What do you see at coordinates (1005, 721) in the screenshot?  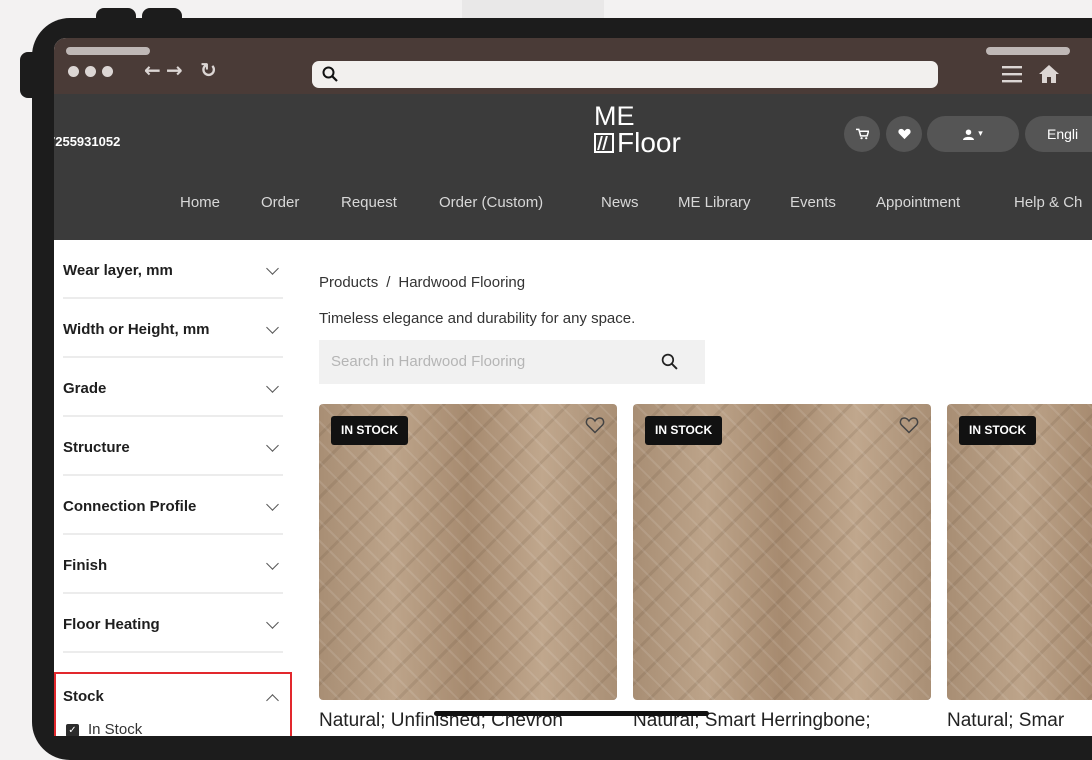 I see `product-title: Natural; Smar` at bounding box center [1005, 721].